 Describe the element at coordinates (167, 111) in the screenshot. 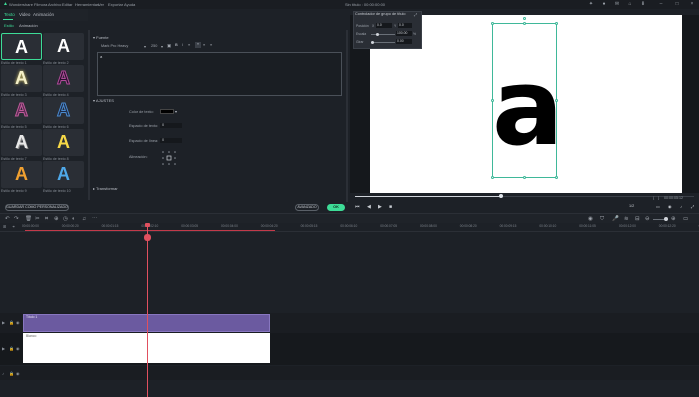

I see `text-color-swatch` at that location.